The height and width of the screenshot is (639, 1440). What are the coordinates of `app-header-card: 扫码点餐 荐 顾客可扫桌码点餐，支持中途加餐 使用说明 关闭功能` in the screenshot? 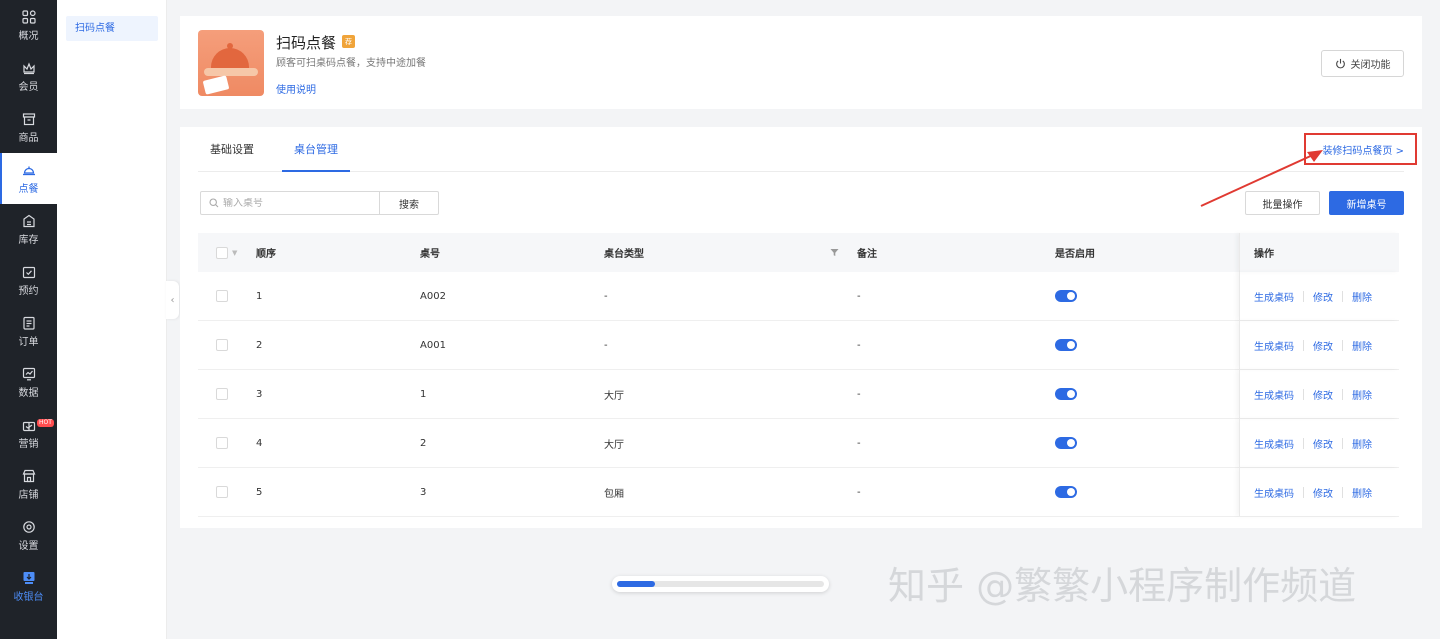 It's located at (801, 62).